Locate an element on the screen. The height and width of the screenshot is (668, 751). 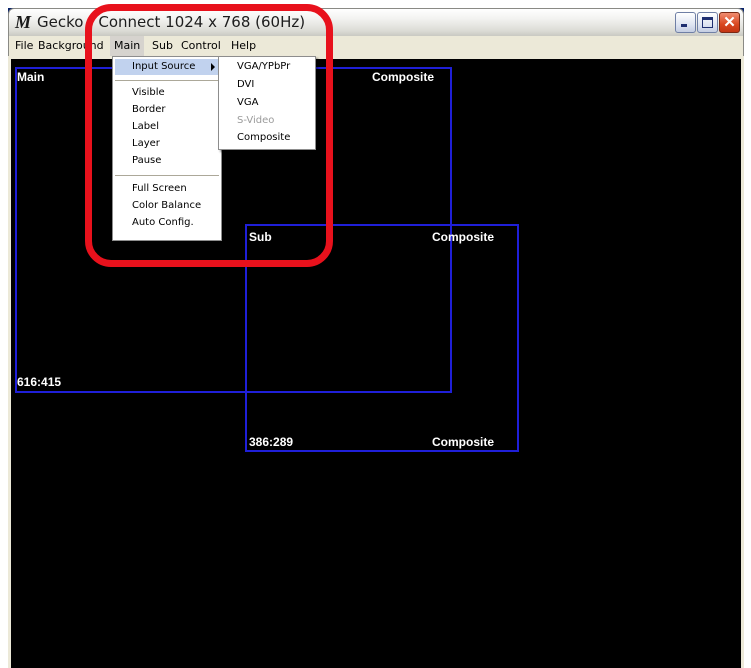
sub-pane-size: 386:289 is located at coordinates (271, 442).